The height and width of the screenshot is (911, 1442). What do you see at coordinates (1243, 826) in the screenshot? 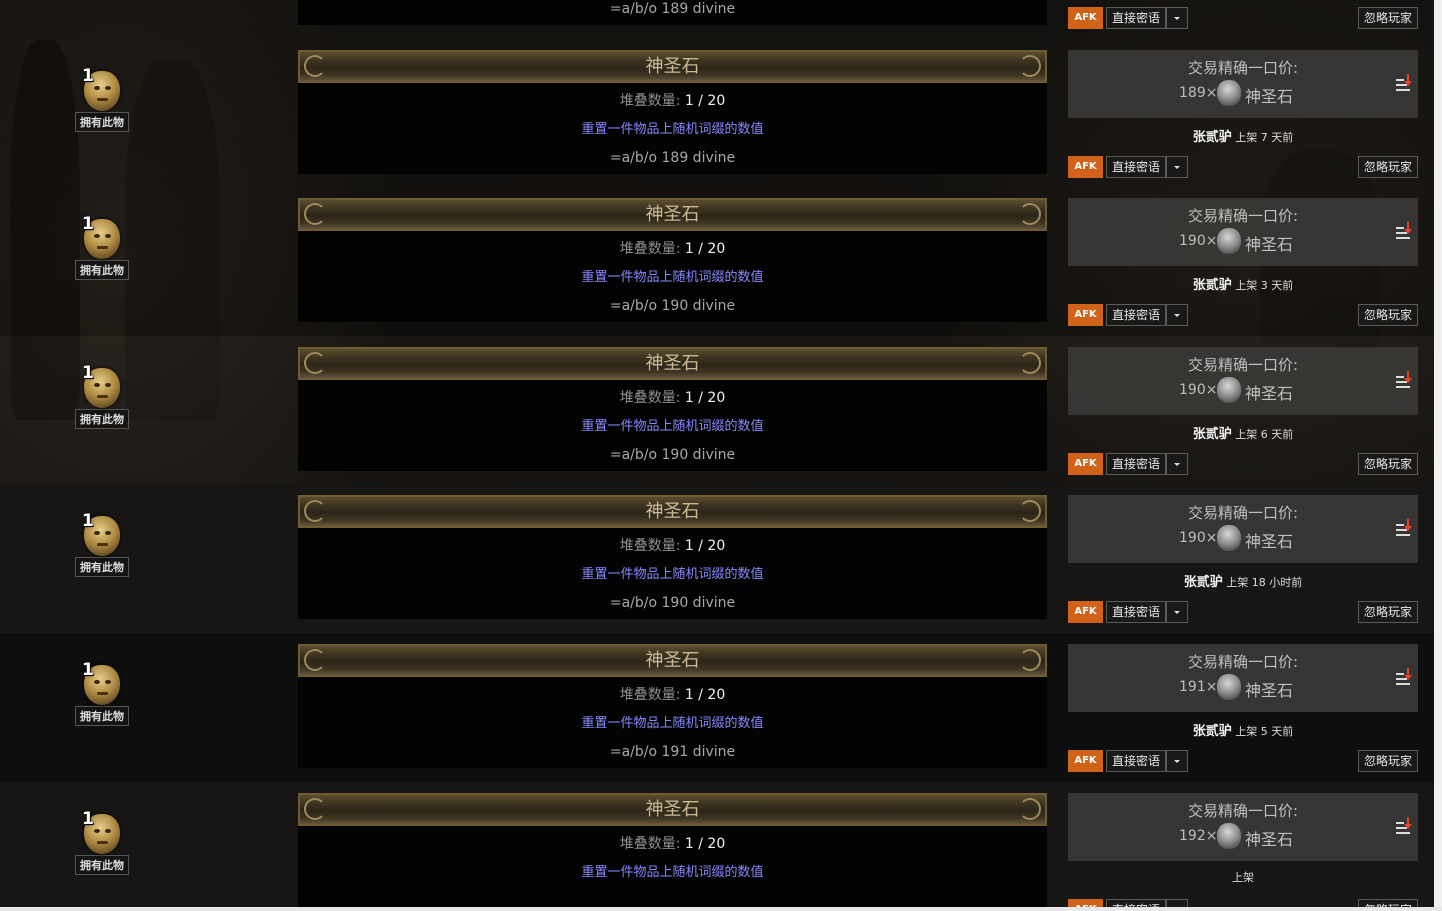
I see `price-block: 交易精确一口价: 192× 神圣石` at bounding box center [1243, 826].